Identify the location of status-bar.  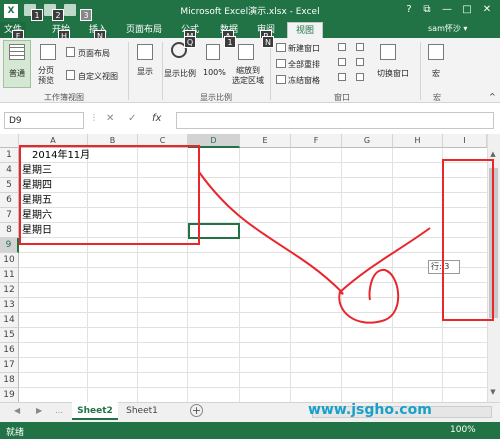
(250, 430).